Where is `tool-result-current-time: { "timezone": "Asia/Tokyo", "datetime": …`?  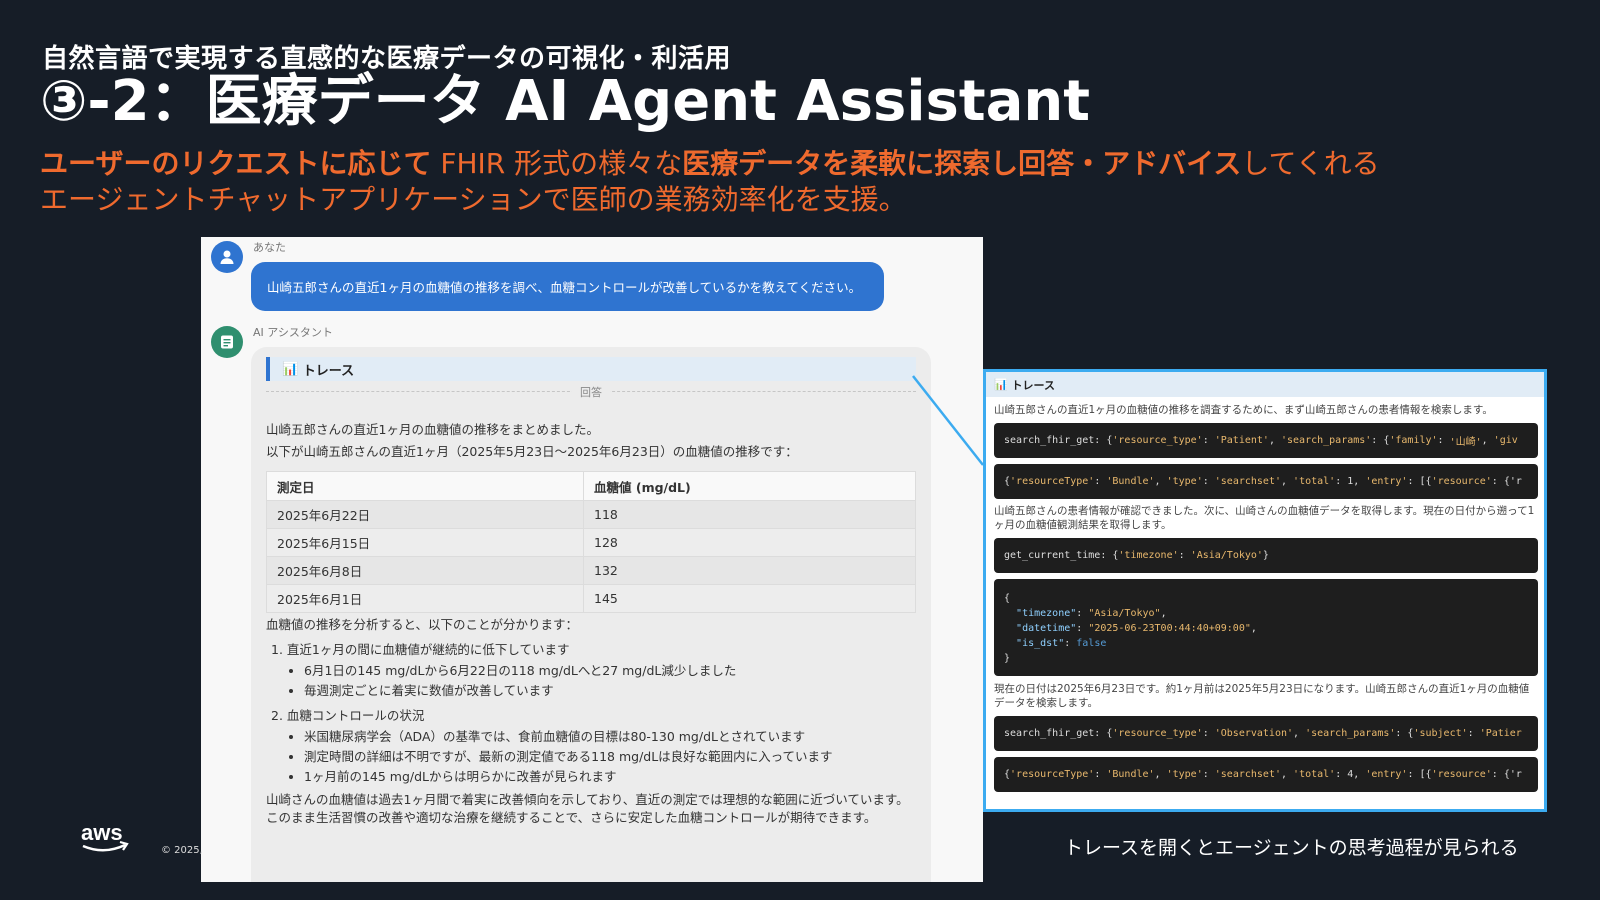 tool-result-current-time: { "timezone": "Asia/Tokyo", "datetime": … is located at coordinates (1266, 627).